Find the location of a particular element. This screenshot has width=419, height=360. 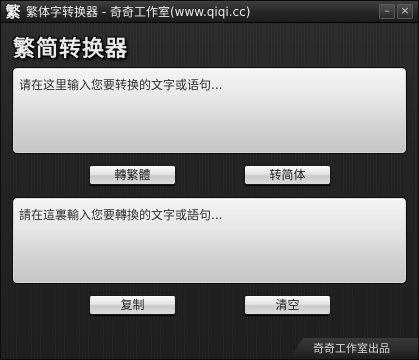

to-traditional-button: 轉繁體 is located at coordinates (132, 175).